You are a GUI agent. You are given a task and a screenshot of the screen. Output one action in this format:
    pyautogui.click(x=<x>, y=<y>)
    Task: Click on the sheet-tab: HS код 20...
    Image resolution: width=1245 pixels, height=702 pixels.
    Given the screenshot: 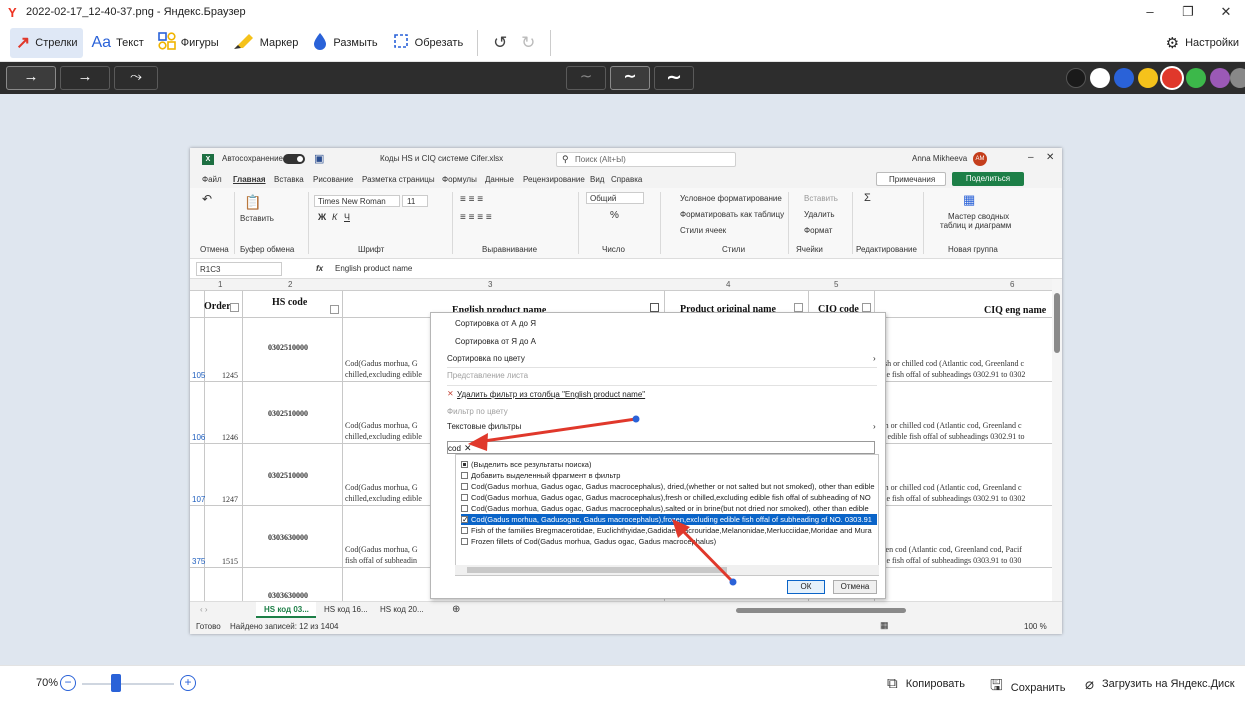 What is the action you would take?
    pyautogui.click(x=402, y=609)
    